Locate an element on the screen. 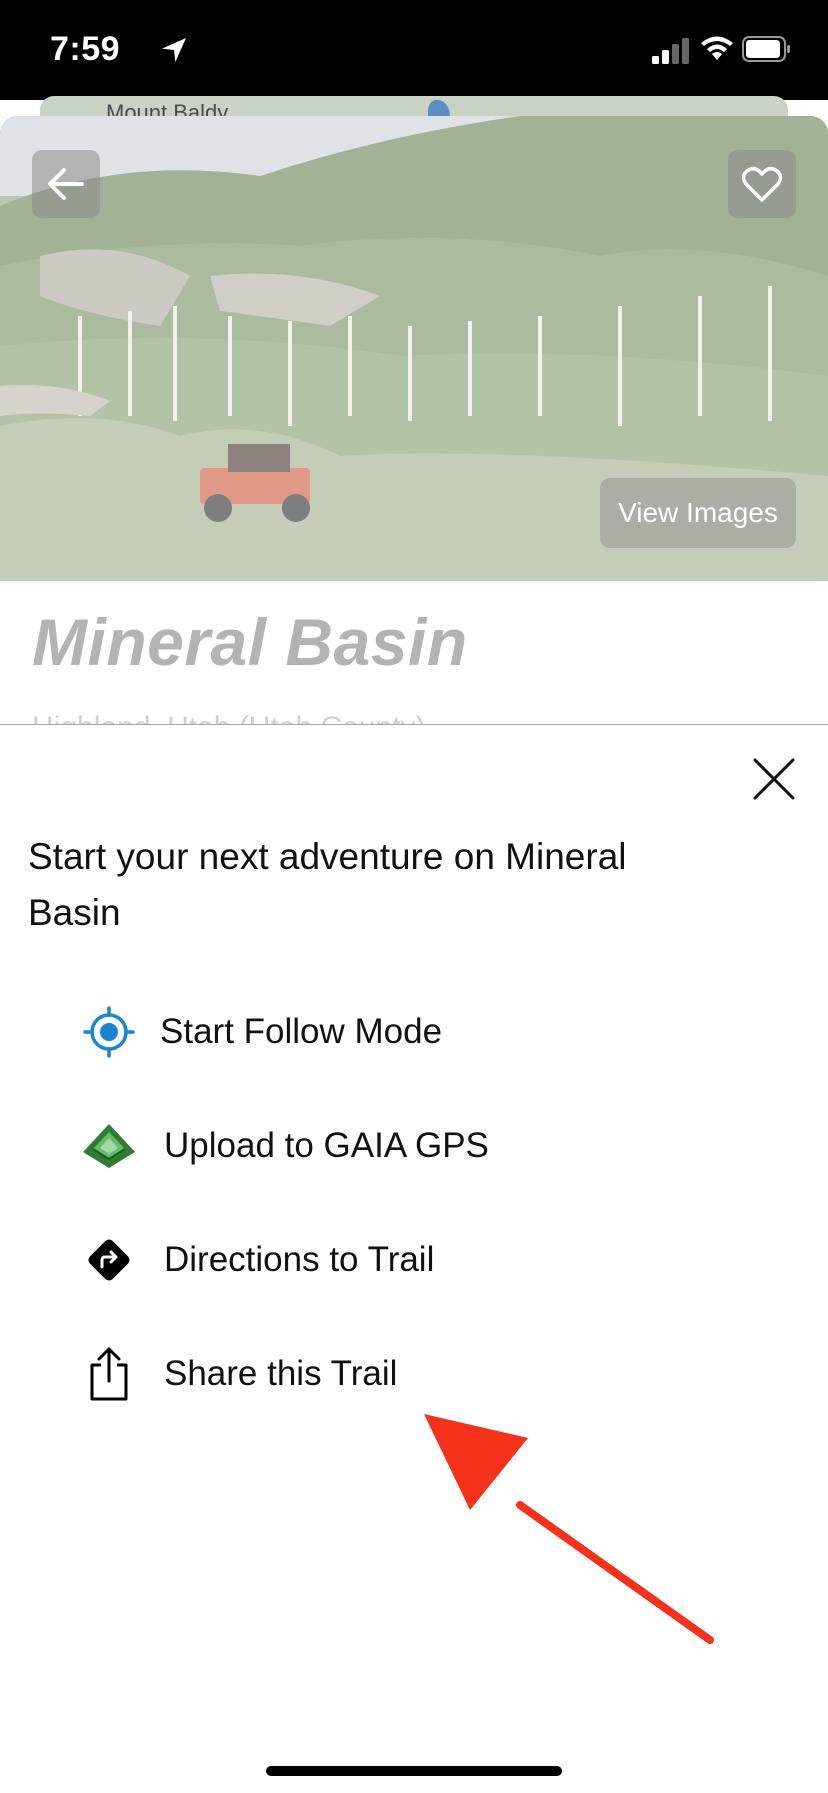  back-arrow-icon is located at coordinates (66, 184).